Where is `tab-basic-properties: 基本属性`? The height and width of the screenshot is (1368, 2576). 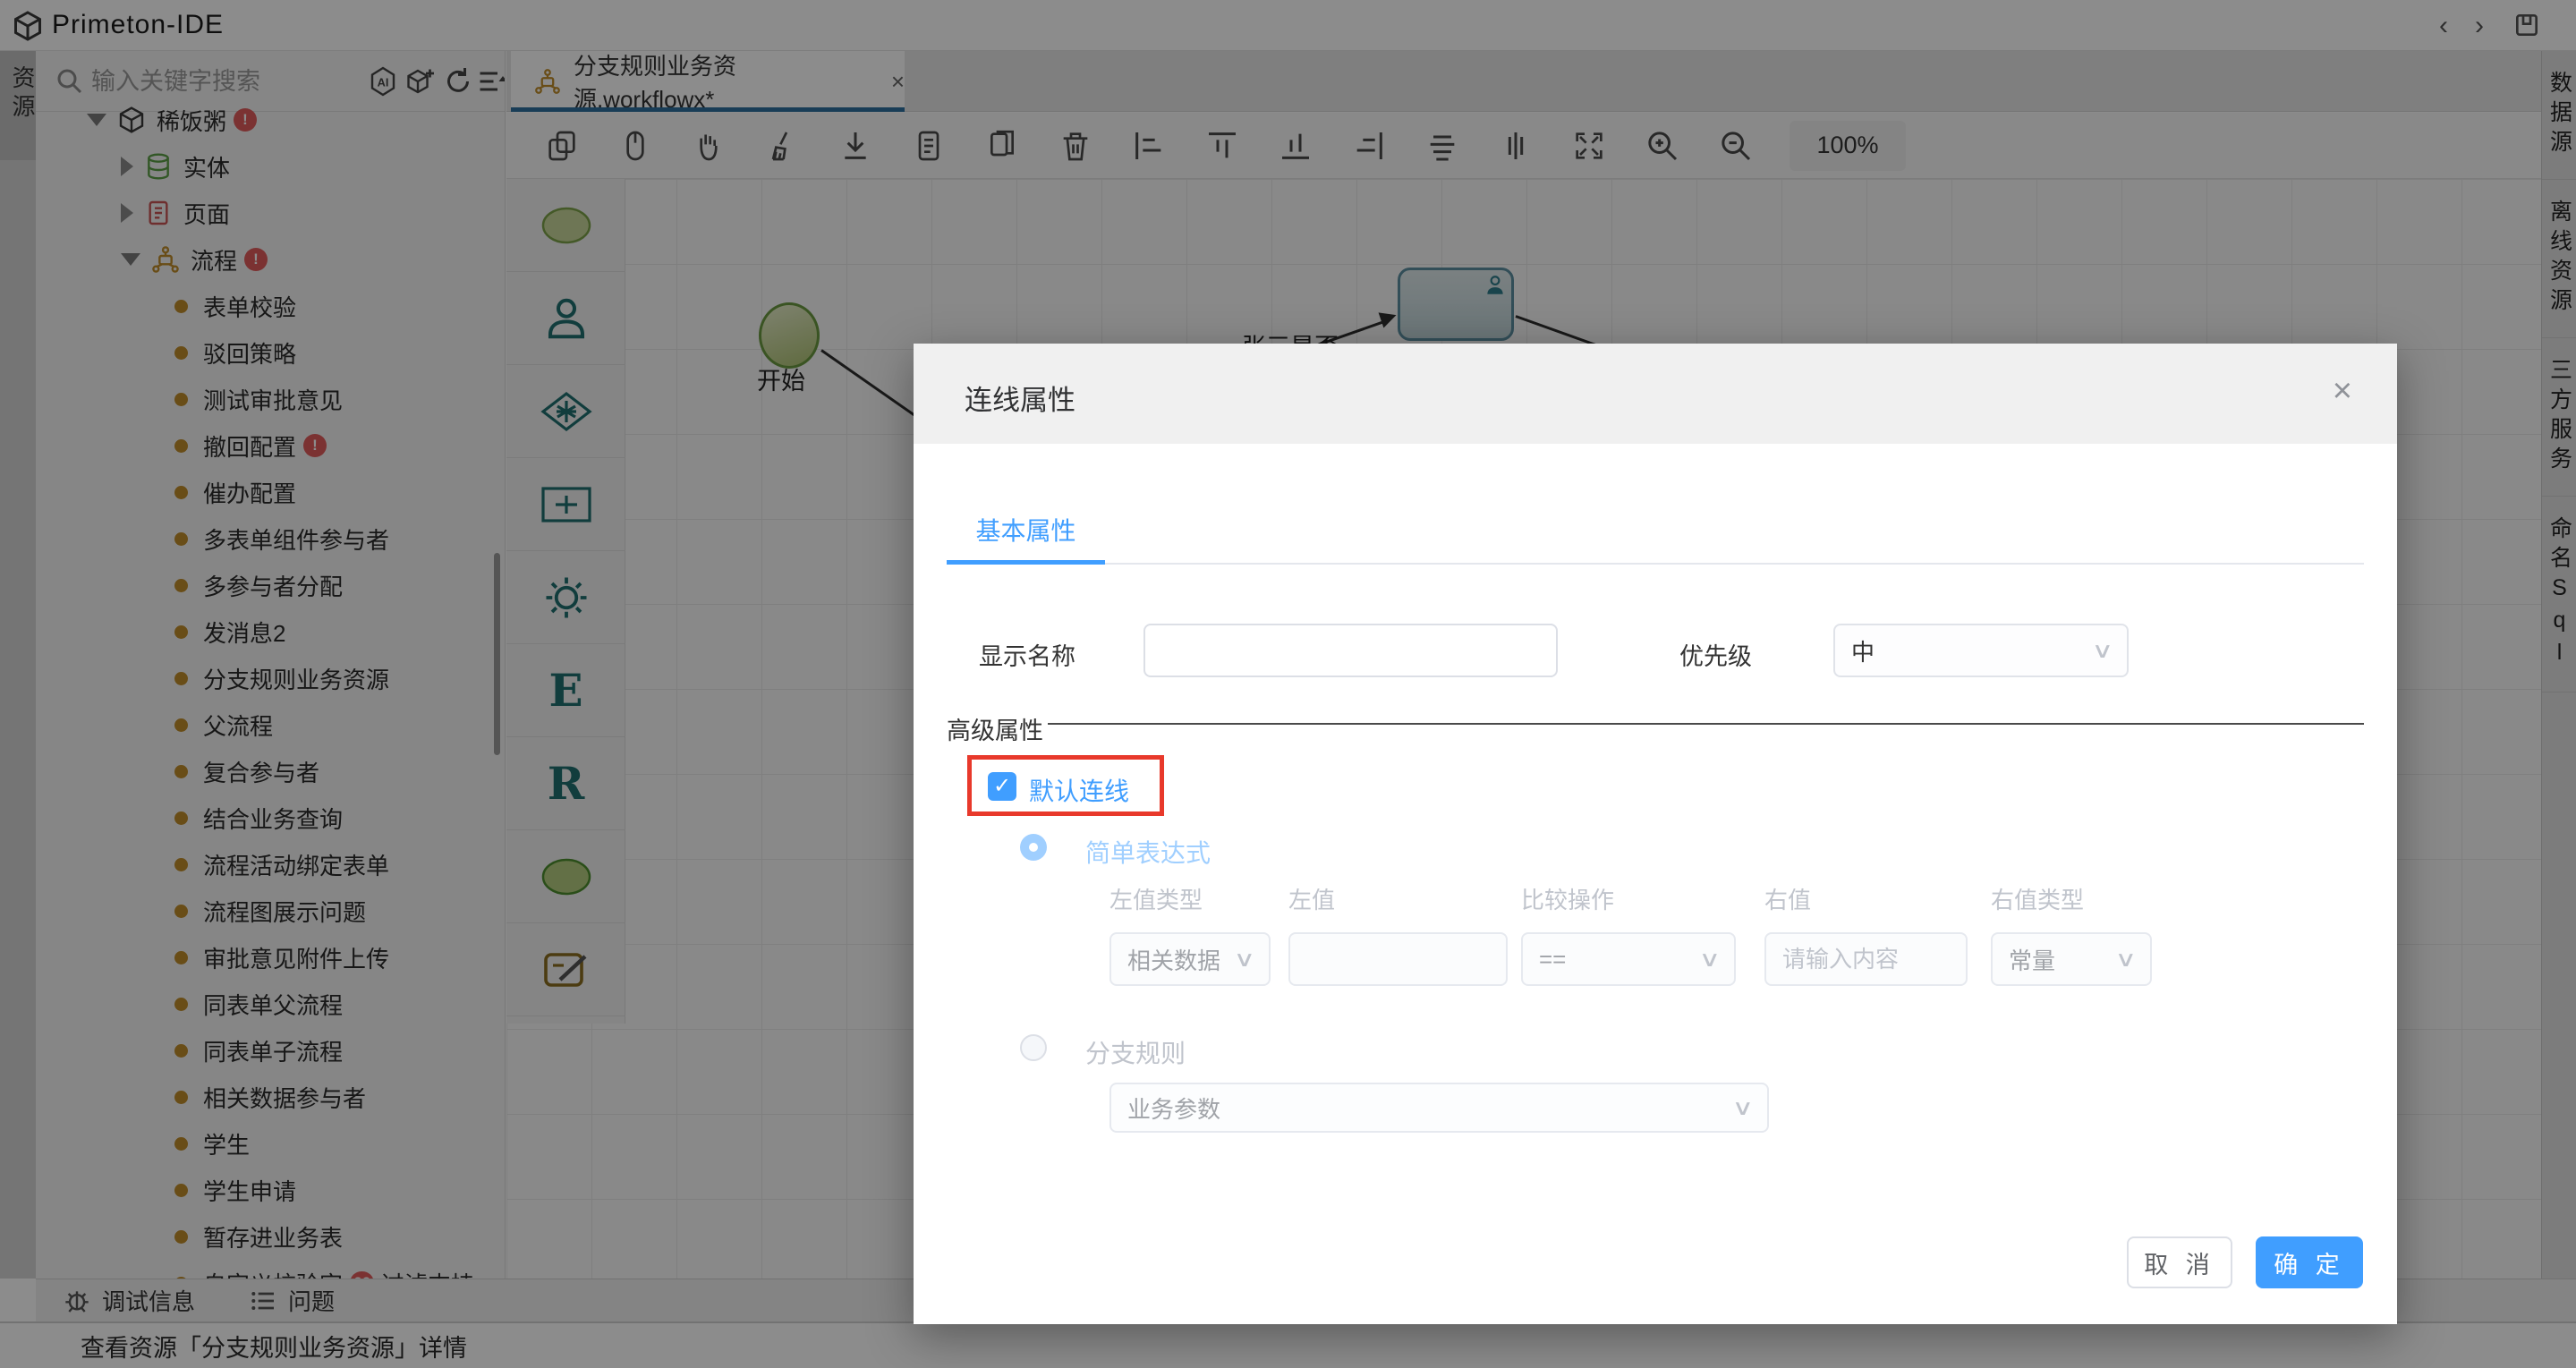 tab-basic-properties: 基本属性 is located at coordinates (1026, 530).